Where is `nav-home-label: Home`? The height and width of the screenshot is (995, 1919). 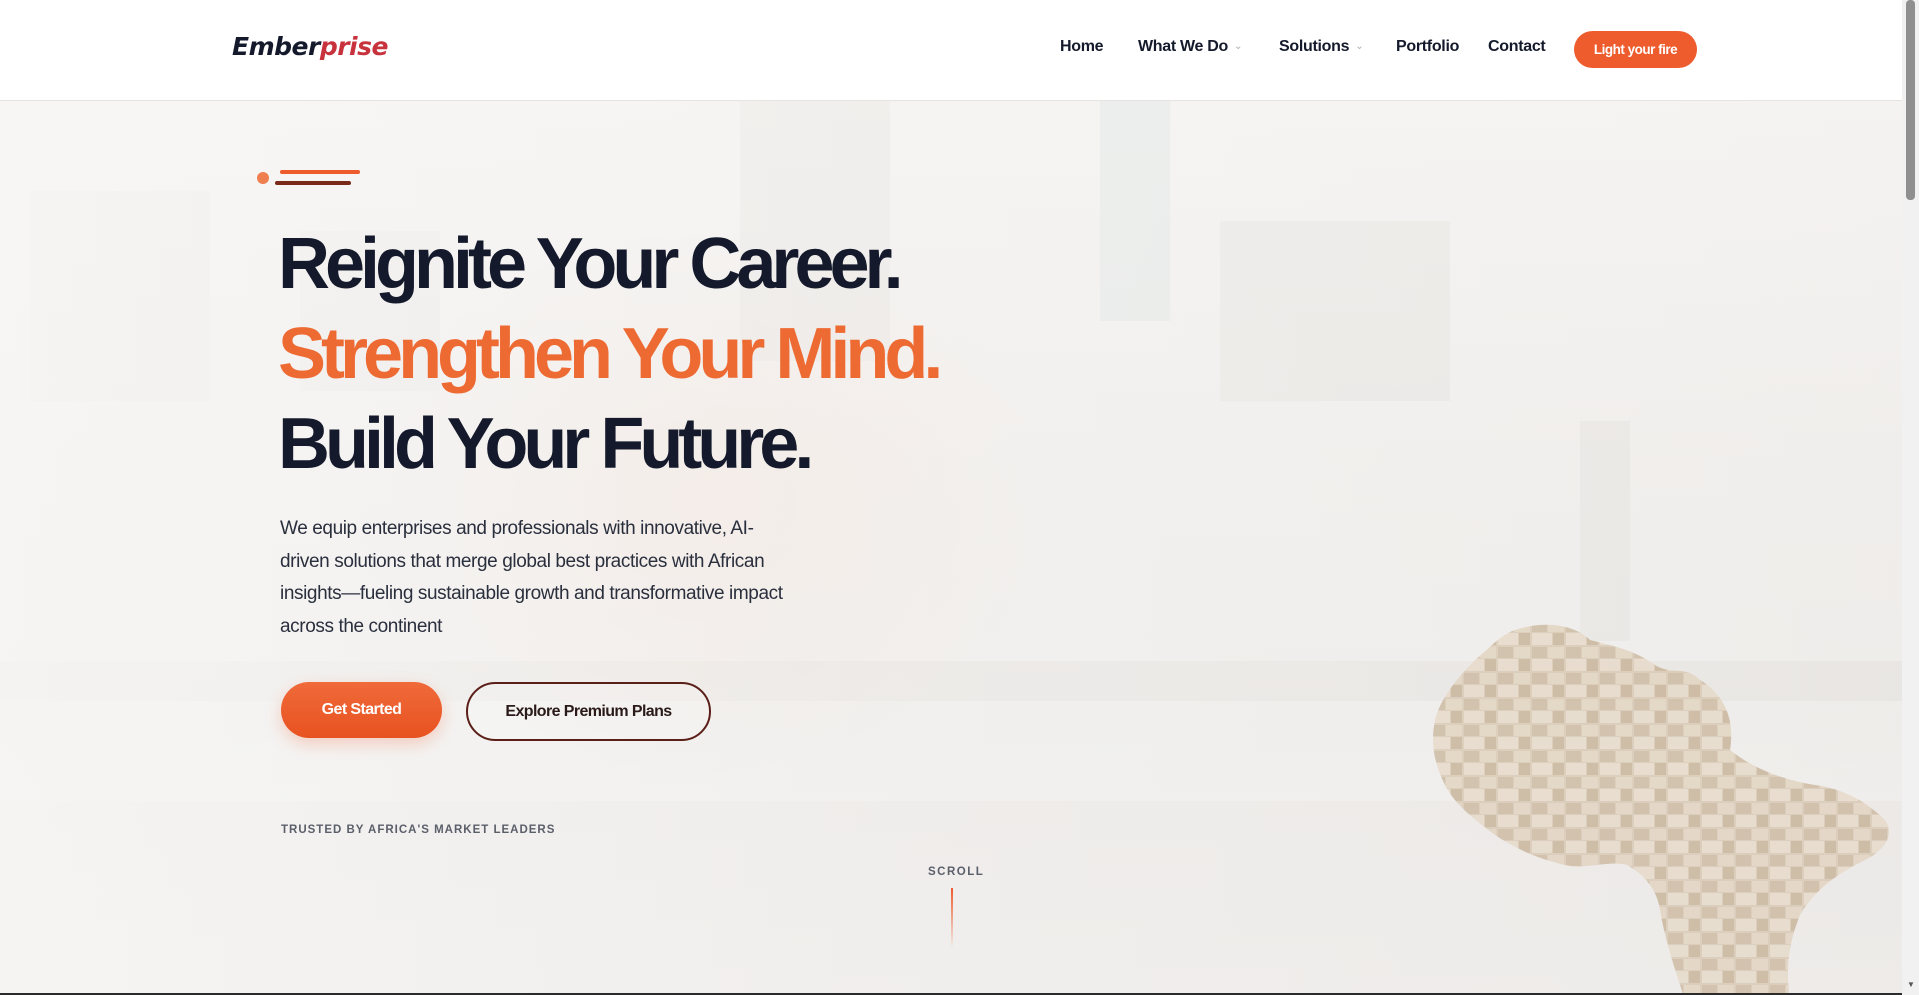 nav-home-label: Home is located at coordinates (1082, 46).